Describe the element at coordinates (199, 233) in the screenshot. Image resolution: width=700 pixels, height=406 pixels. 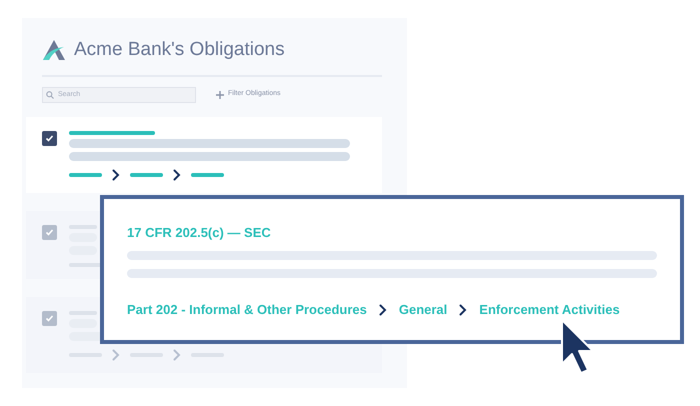
I see `citation: 17 CFR 202.5(c) — SEC` at that location.